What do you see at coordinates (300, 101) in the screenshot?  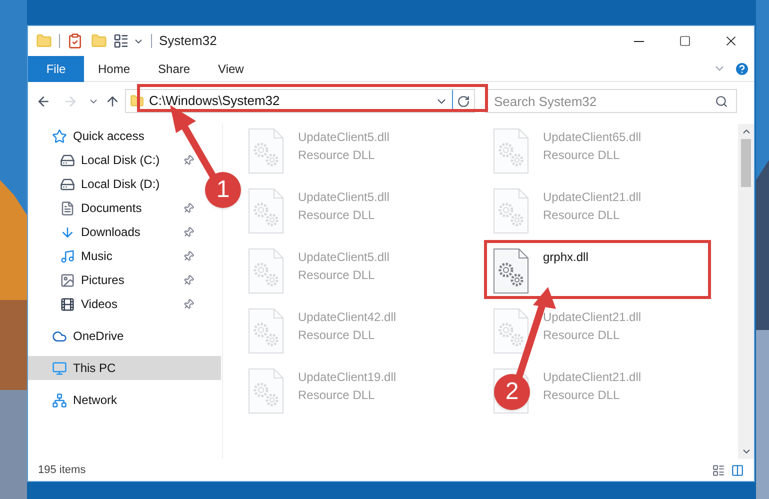 I see `address-bar: C:\Windows\System32` at bounding box center [300, 101].